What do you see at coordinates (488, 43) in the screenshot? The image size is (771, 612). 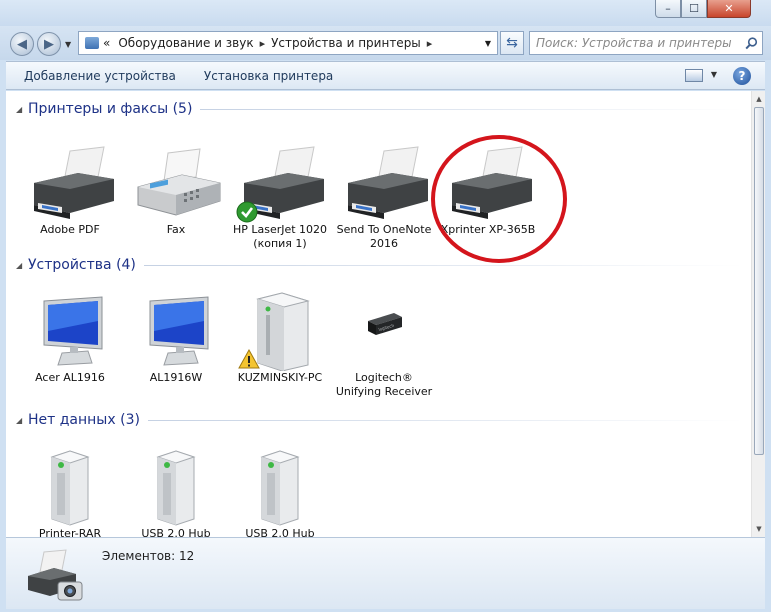 I see `address-dropdown-icon: ▼` at bounding box center [488, 43].